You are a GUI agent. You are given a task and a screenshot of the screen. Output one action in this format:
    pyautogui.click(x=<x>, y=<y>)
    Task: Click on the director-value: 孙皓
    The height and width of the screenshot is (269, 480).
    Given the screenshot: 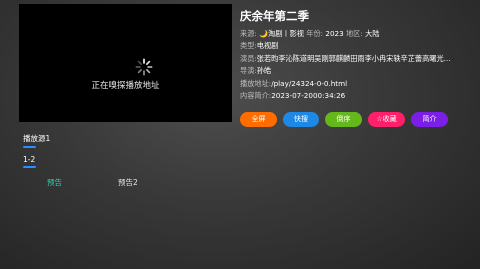 What is the action you would take?
    pyautogui.click(x=264, y=71)
    